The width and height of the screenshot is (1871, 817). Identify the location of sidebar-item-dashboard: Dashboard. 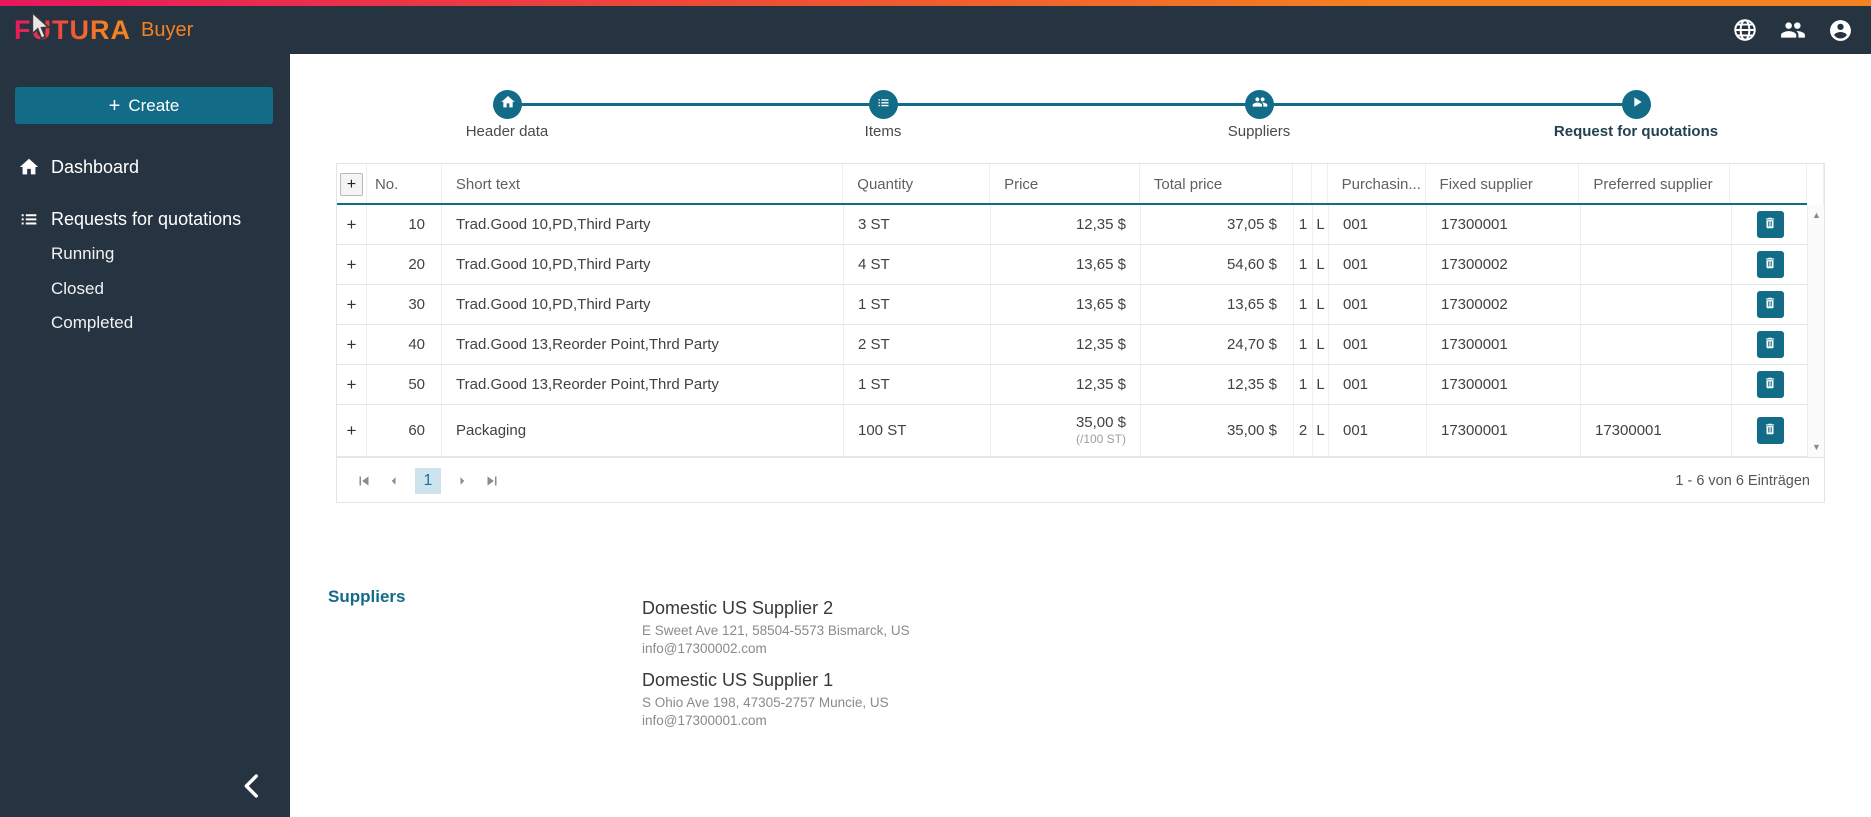
(145, 167).